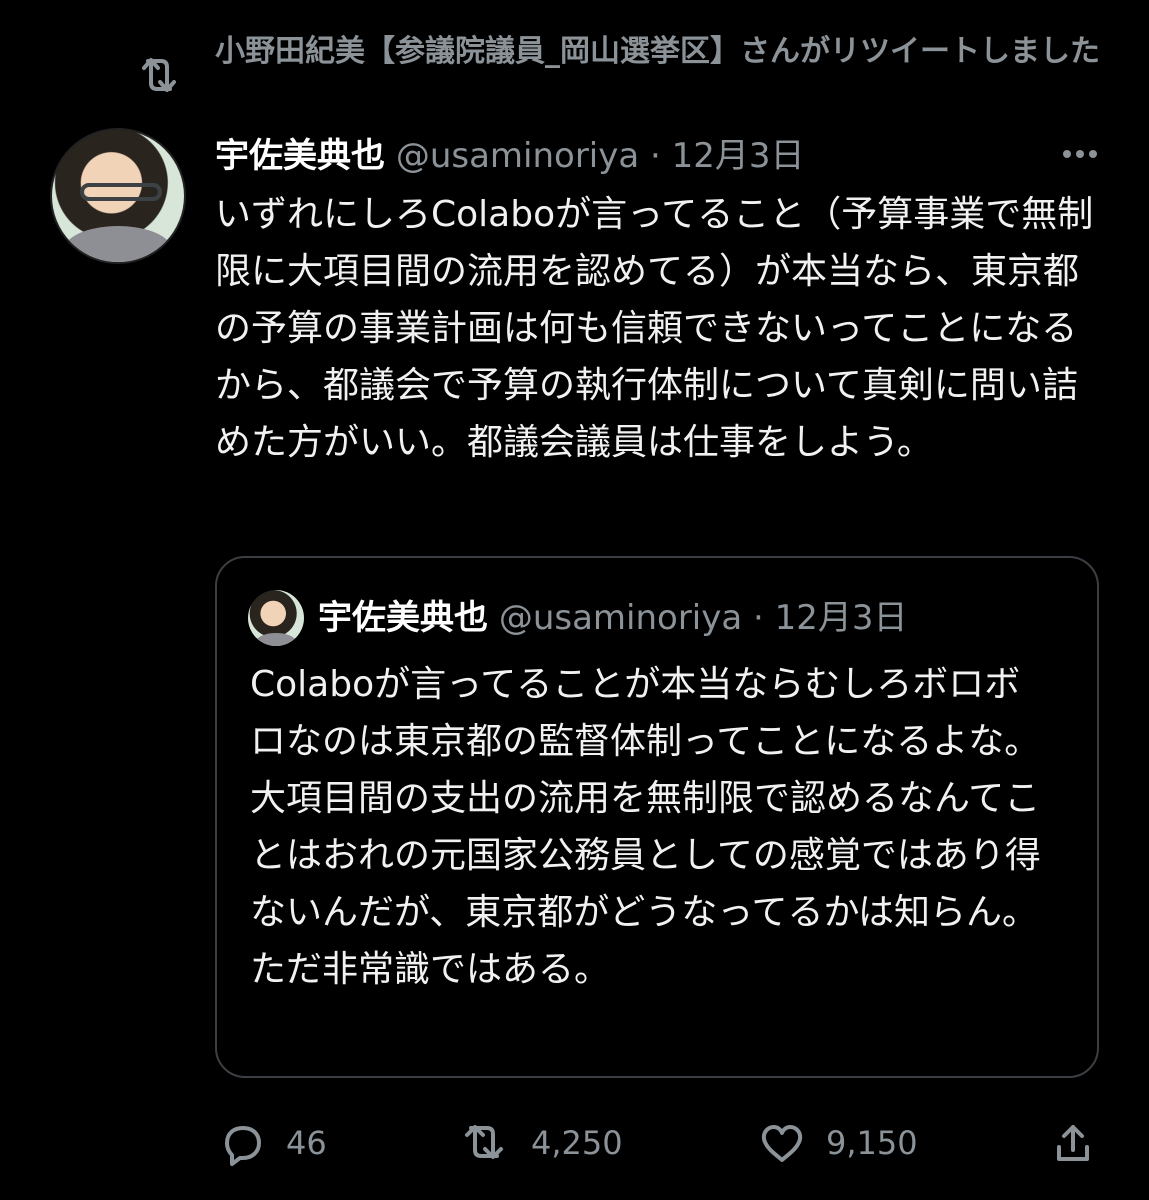  I want to click on tweet-header: 宇佐美典也 @usaminoriya · 12月3日, so click(660, 156).